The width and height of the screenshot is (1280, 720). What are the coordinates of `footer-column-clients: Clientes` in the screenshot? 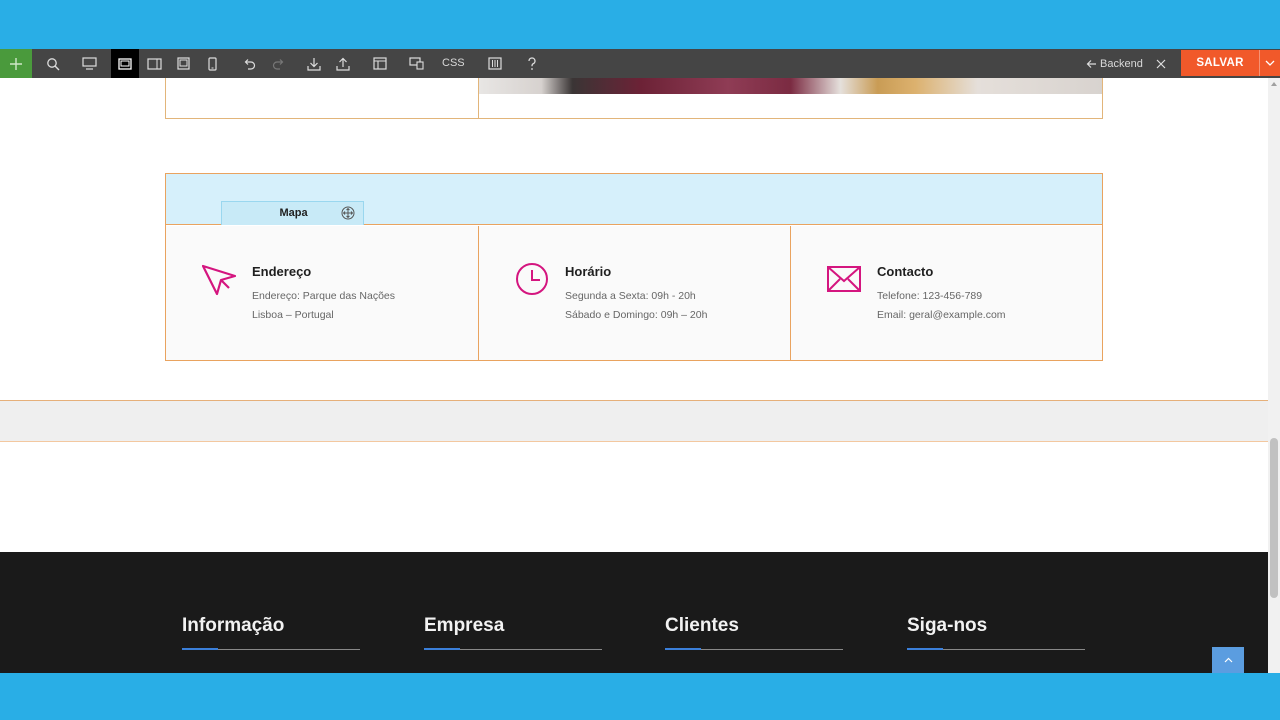 It's located at (754, 632).